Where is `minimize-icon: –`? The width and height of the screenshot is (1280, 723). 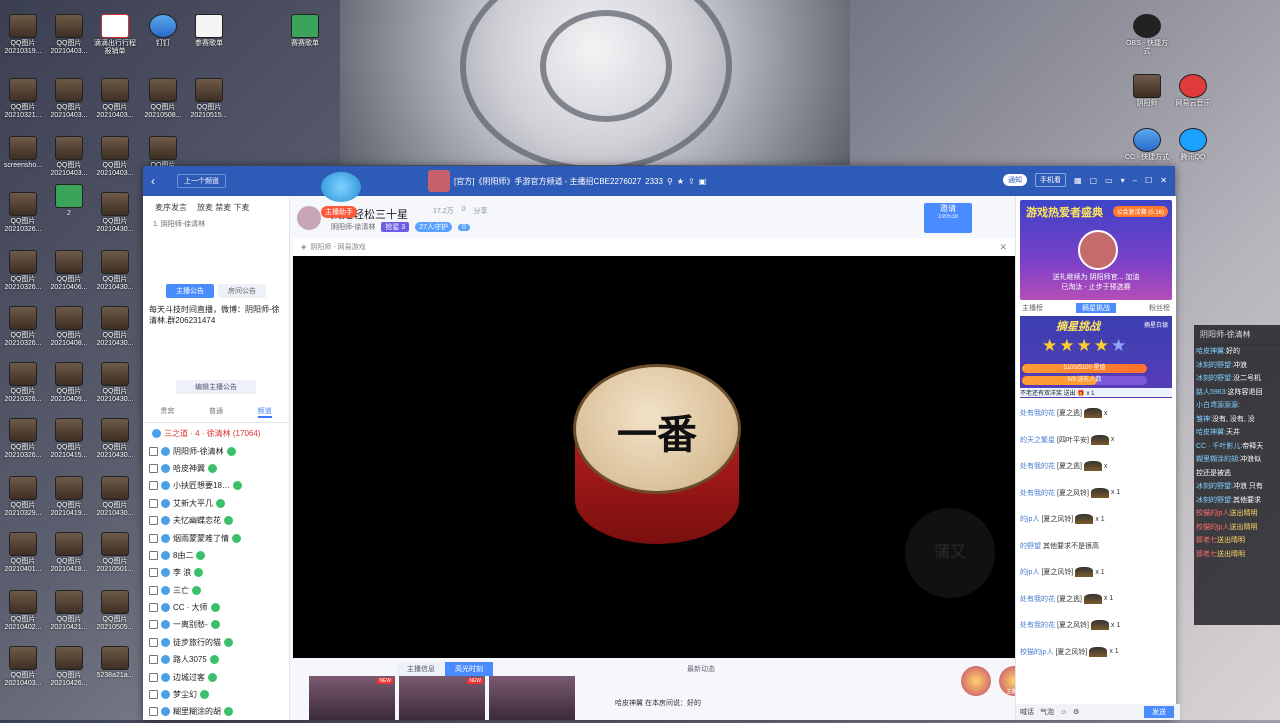 minimize-icon: – is located at coordinates (1135, 180).